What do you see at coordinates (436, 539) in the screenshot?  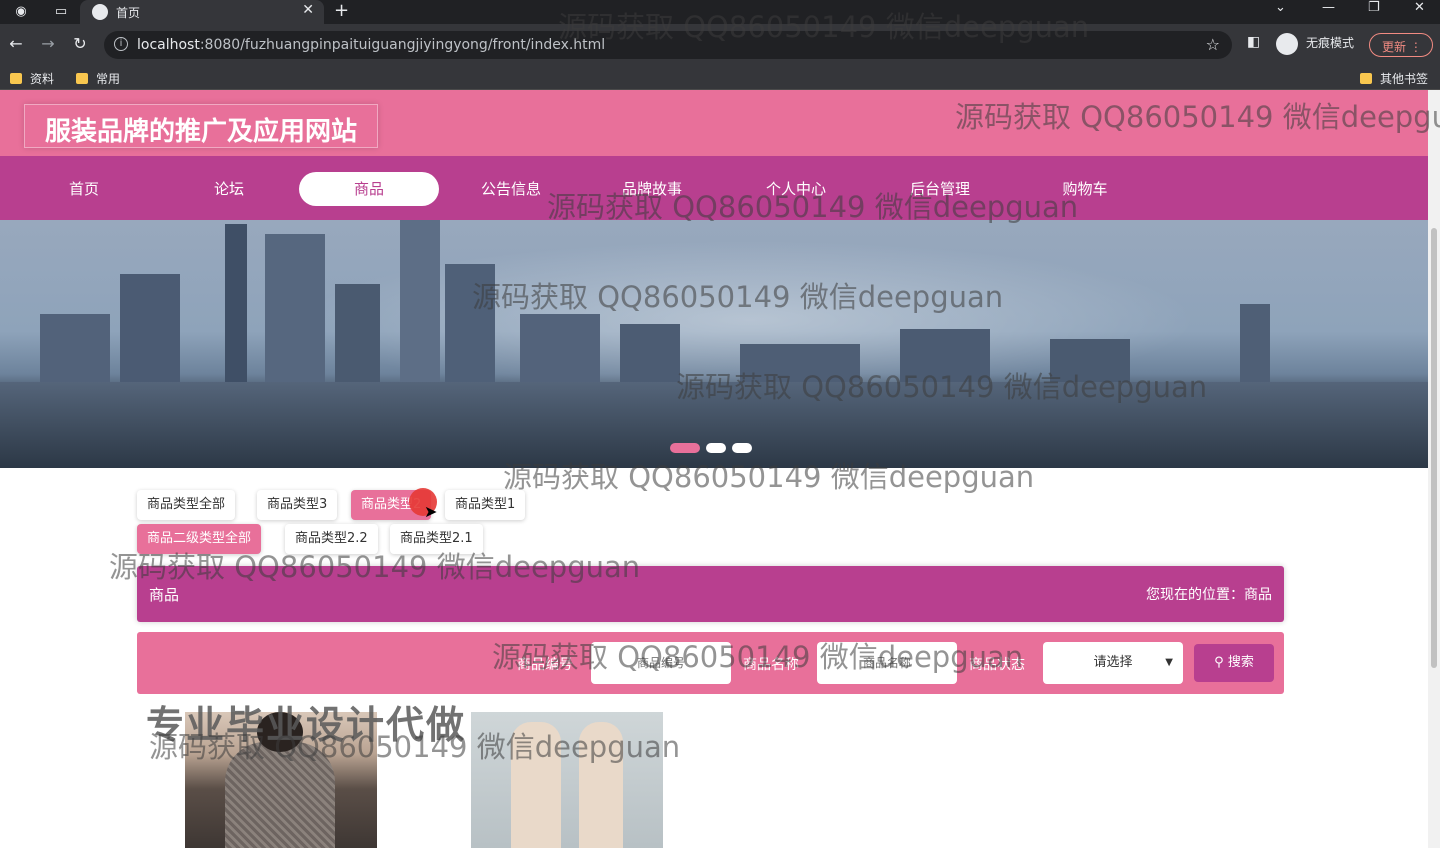 I see `filter-subtype-2-1: 商品类型2.1` at bounding box center [436, 539].